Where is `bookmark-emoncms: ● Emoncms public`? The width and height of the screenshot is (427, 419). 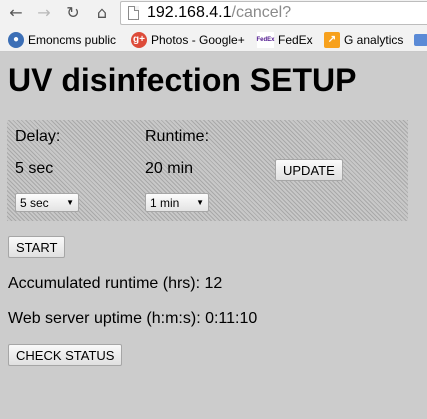
bookmark-emoncms: ● Emoncms public is located at coordinates (62, 39).